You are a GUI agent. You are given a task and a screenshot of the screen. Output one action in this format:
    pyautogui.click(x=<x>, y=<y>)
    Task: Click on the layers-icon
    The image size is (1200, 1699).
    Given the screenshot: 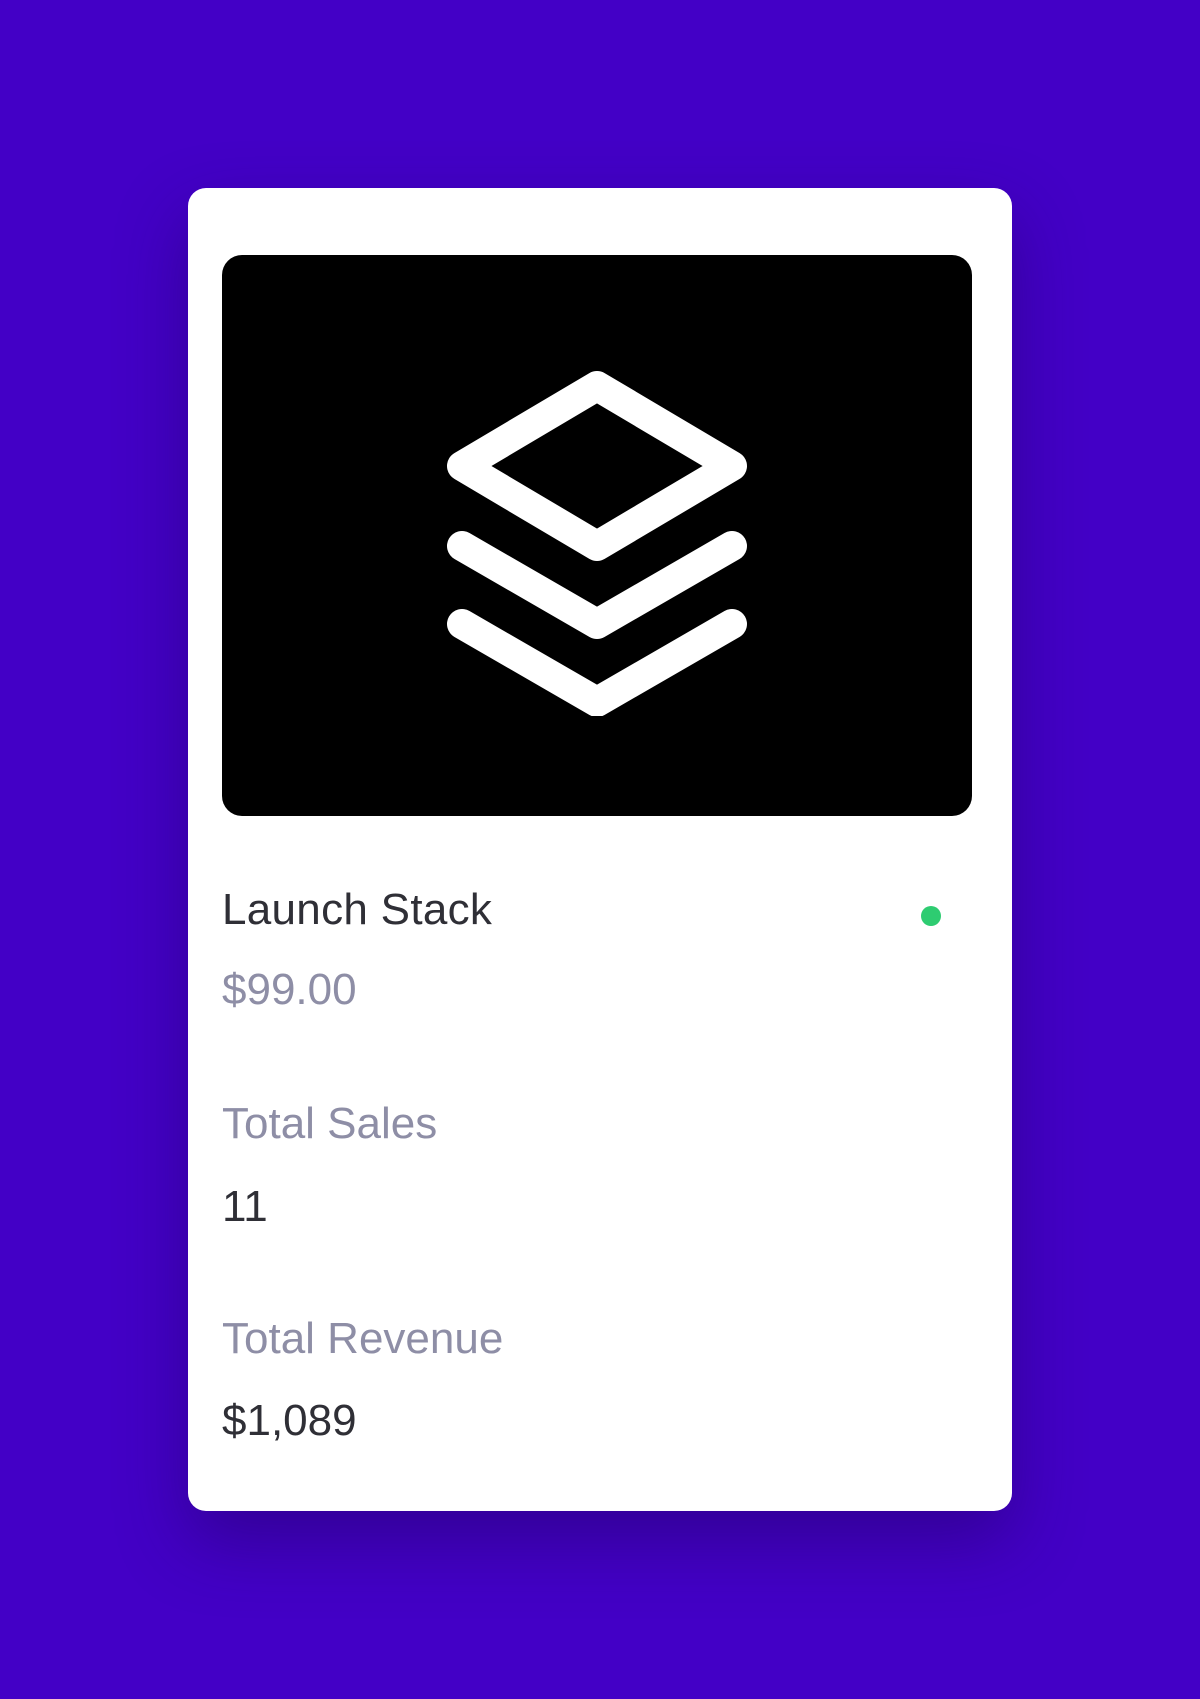 What is the action you would take?
    pyautogui.click(x=597, y=543)
    